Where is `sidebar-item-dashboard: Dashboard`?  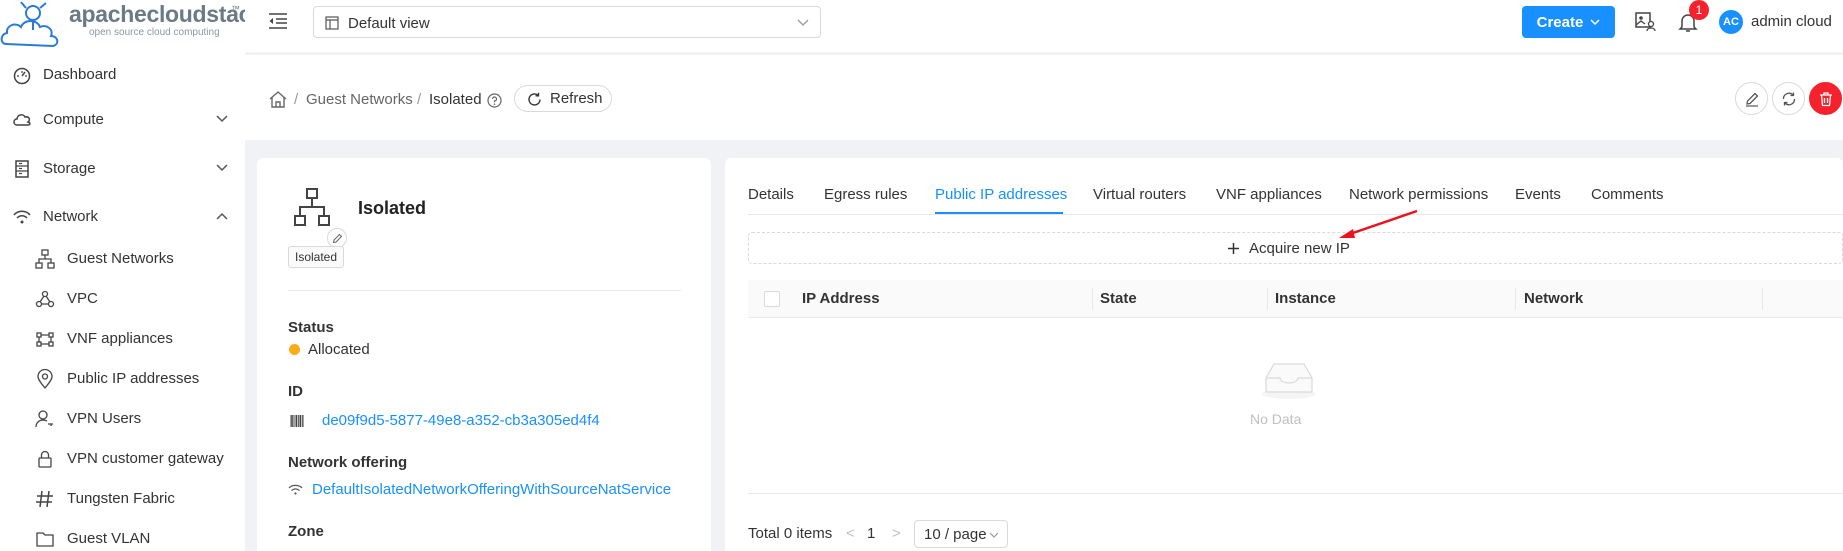
sidebar-item-dashboard: Dashboard is located at coordinates (122, 74).